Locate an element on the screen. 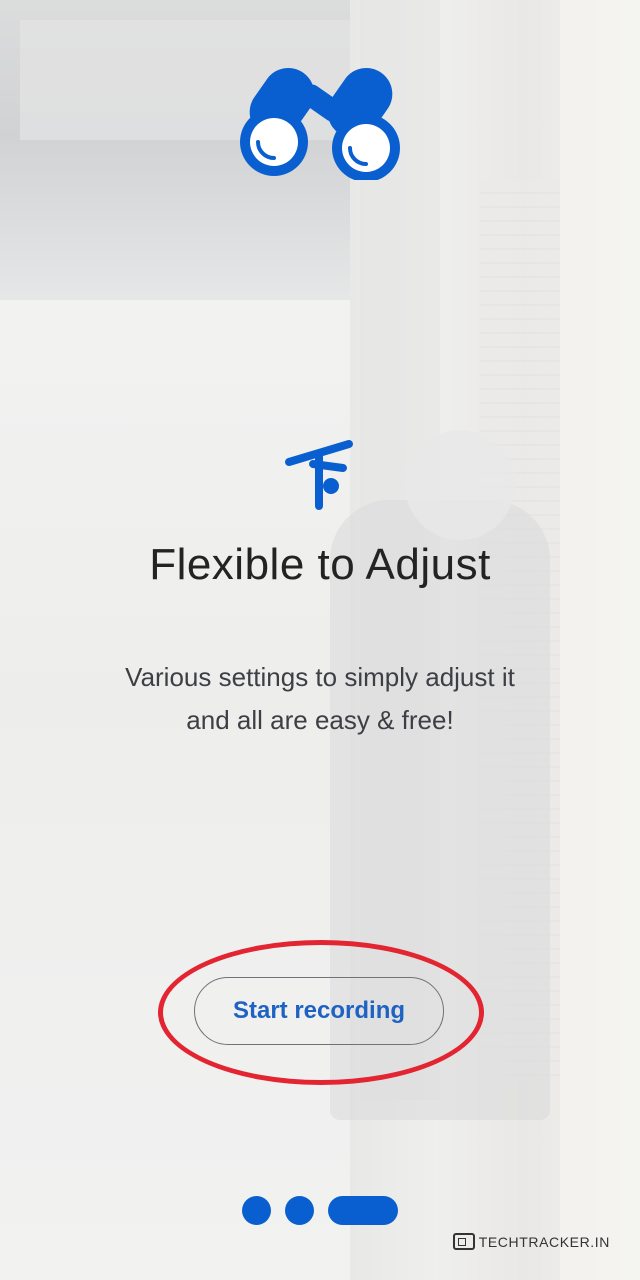  watermark: TechTracker.in is located at coordinates (531, 1241).